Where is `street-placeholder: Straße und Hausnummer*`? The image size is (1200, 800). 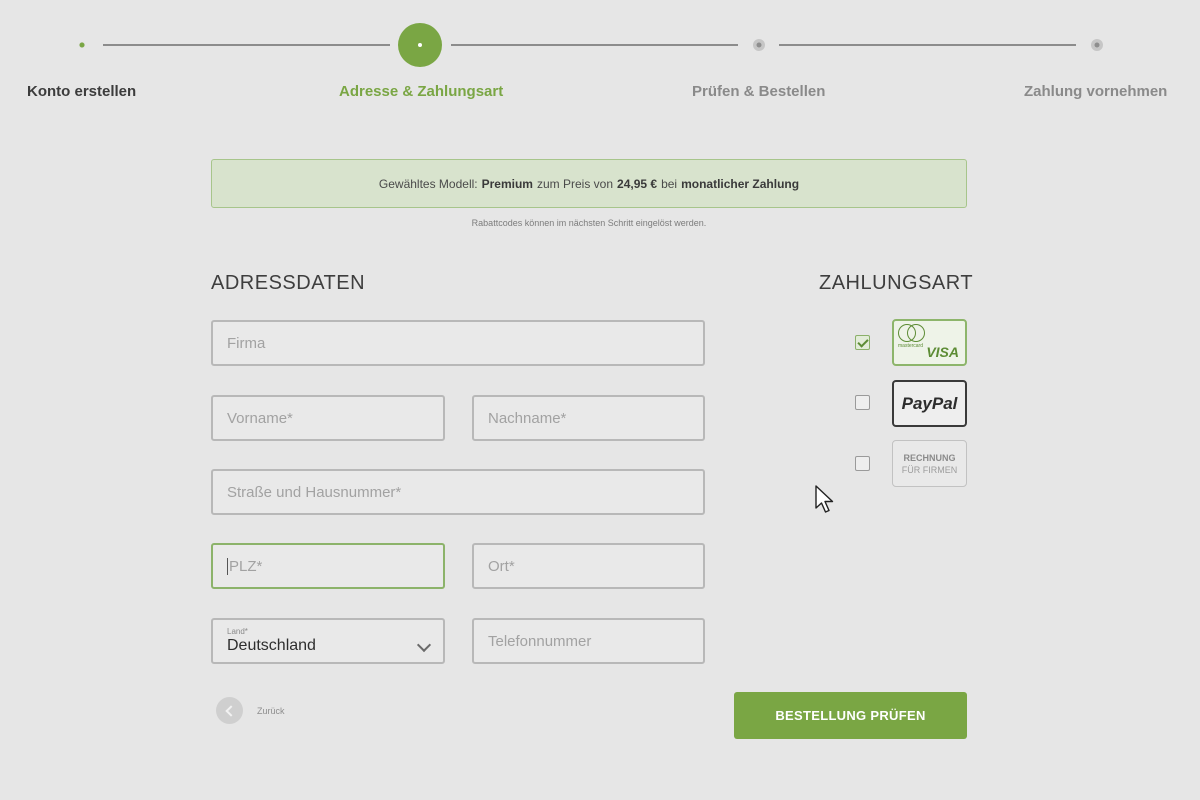 street-placeholder: Straße und Hausnummer* is located at coordinates (314, 492).